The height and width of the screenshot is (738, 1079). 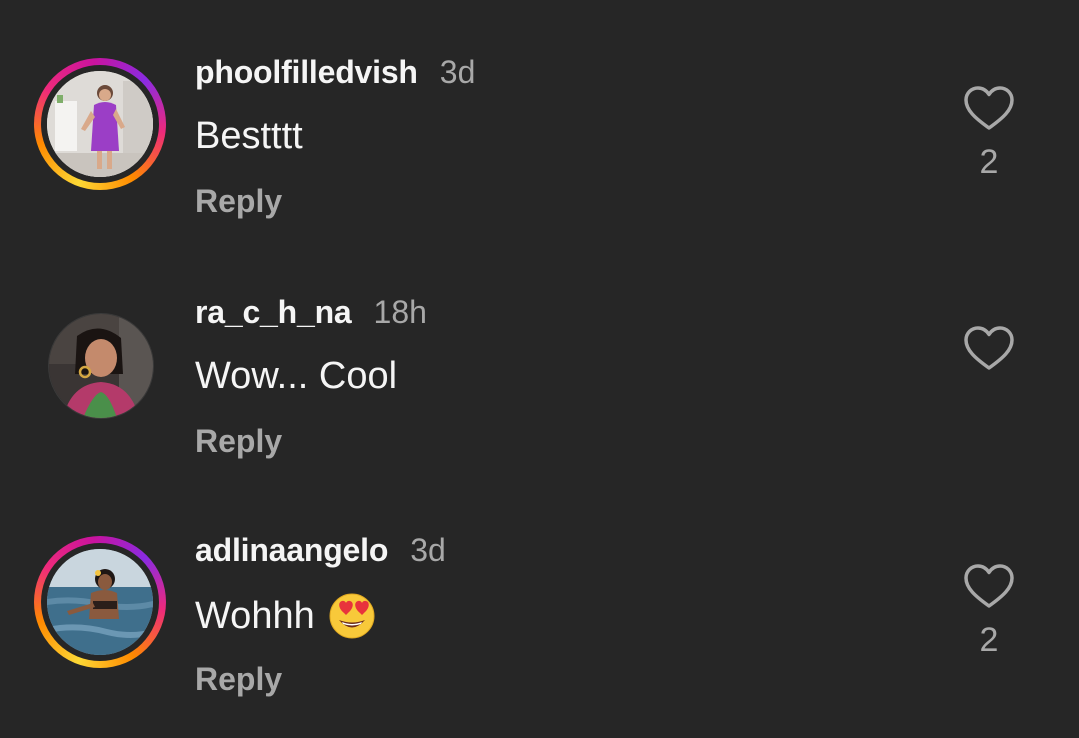 What do you see at coordinates (306, 72) in the screenshot?
I see `username: phoolfilledvish` at bounding box center [306, 72].